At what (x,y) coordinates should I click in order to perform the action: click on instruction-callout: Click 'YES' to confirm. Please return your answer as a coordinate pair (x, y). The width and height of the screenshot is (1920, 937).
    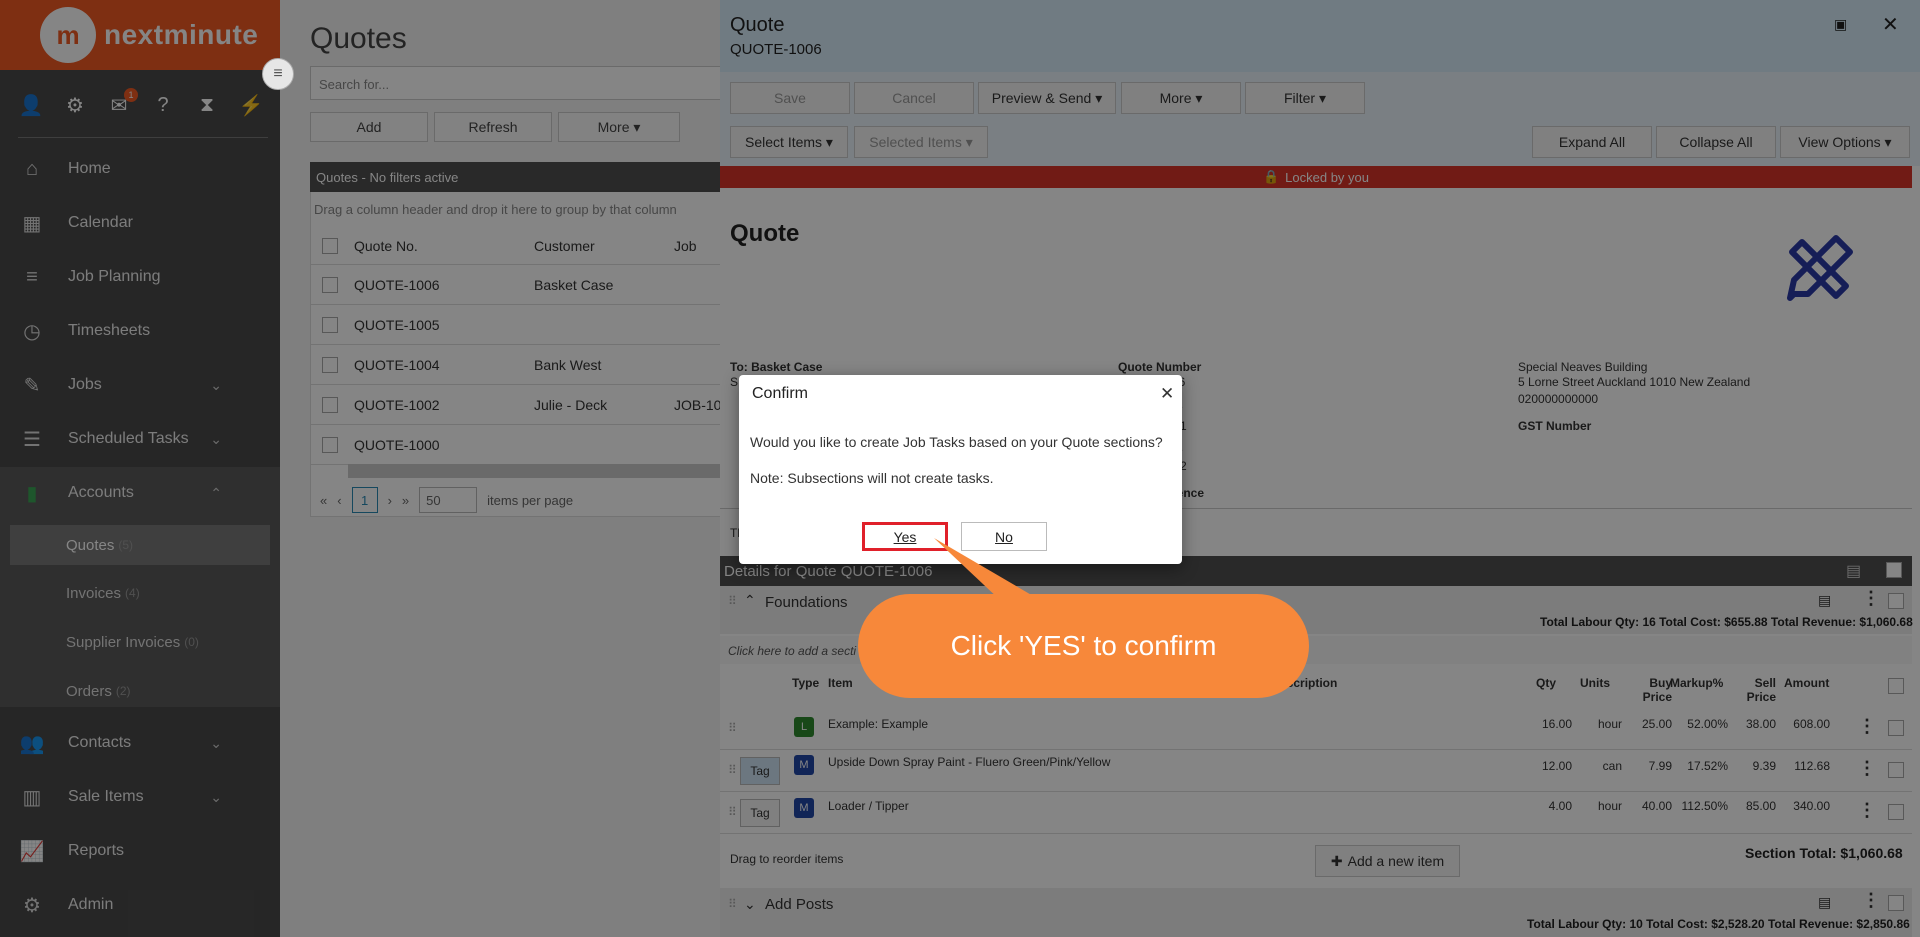
    Looking at the image, I should click on (1083, 646).